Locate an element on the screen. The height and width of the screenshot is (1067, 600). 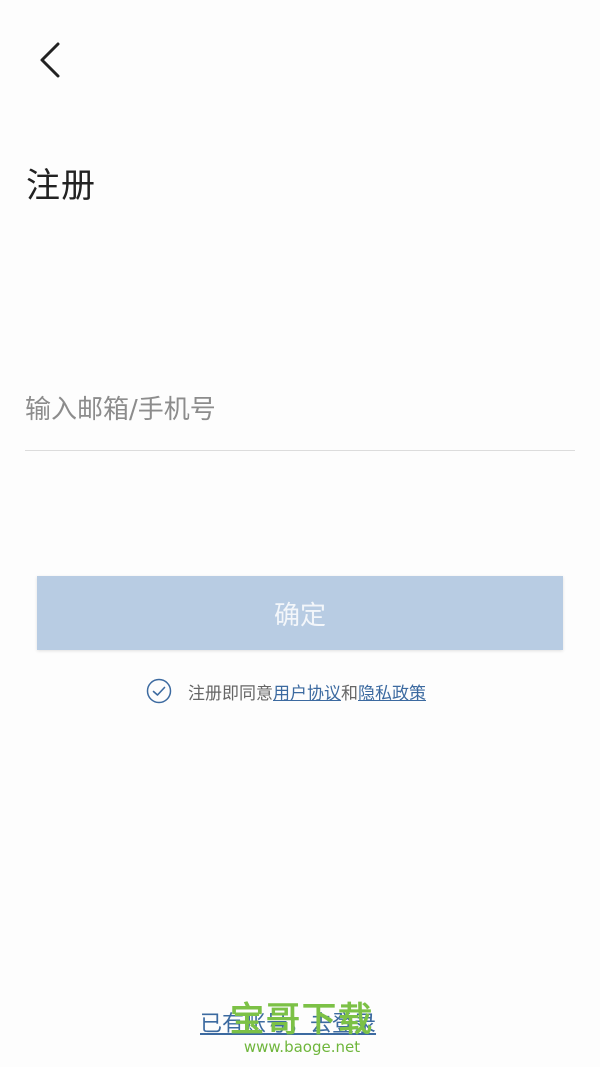
agreement-row: 注册即同意 用户协议 和 隐私政策 is located at coordinates (286, 691).